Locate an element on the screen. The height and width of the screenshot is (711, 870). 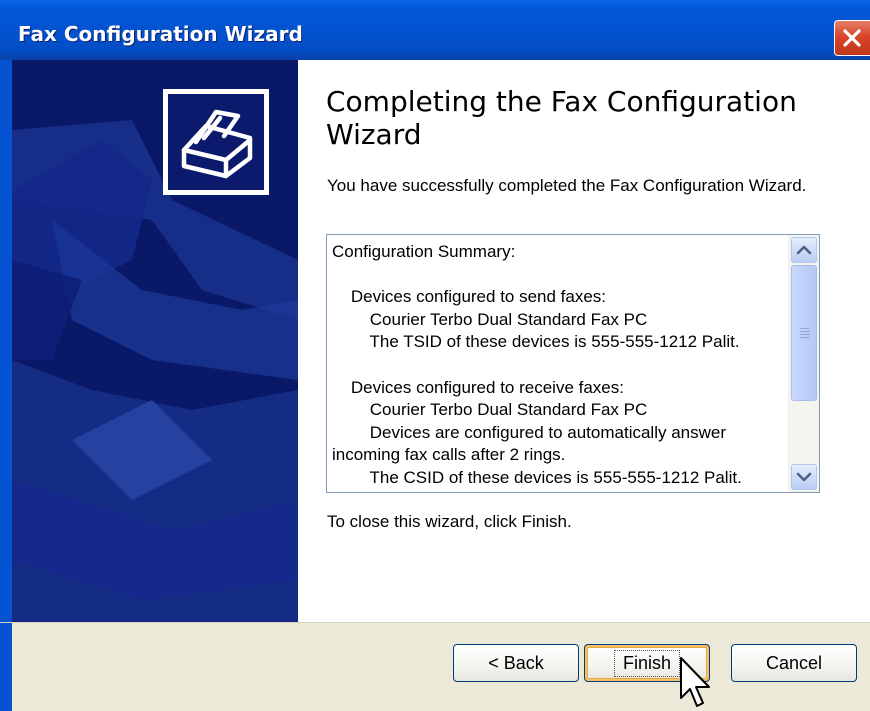
window-title: Fax Configuration Wizard is located at coordinates (160, 34).